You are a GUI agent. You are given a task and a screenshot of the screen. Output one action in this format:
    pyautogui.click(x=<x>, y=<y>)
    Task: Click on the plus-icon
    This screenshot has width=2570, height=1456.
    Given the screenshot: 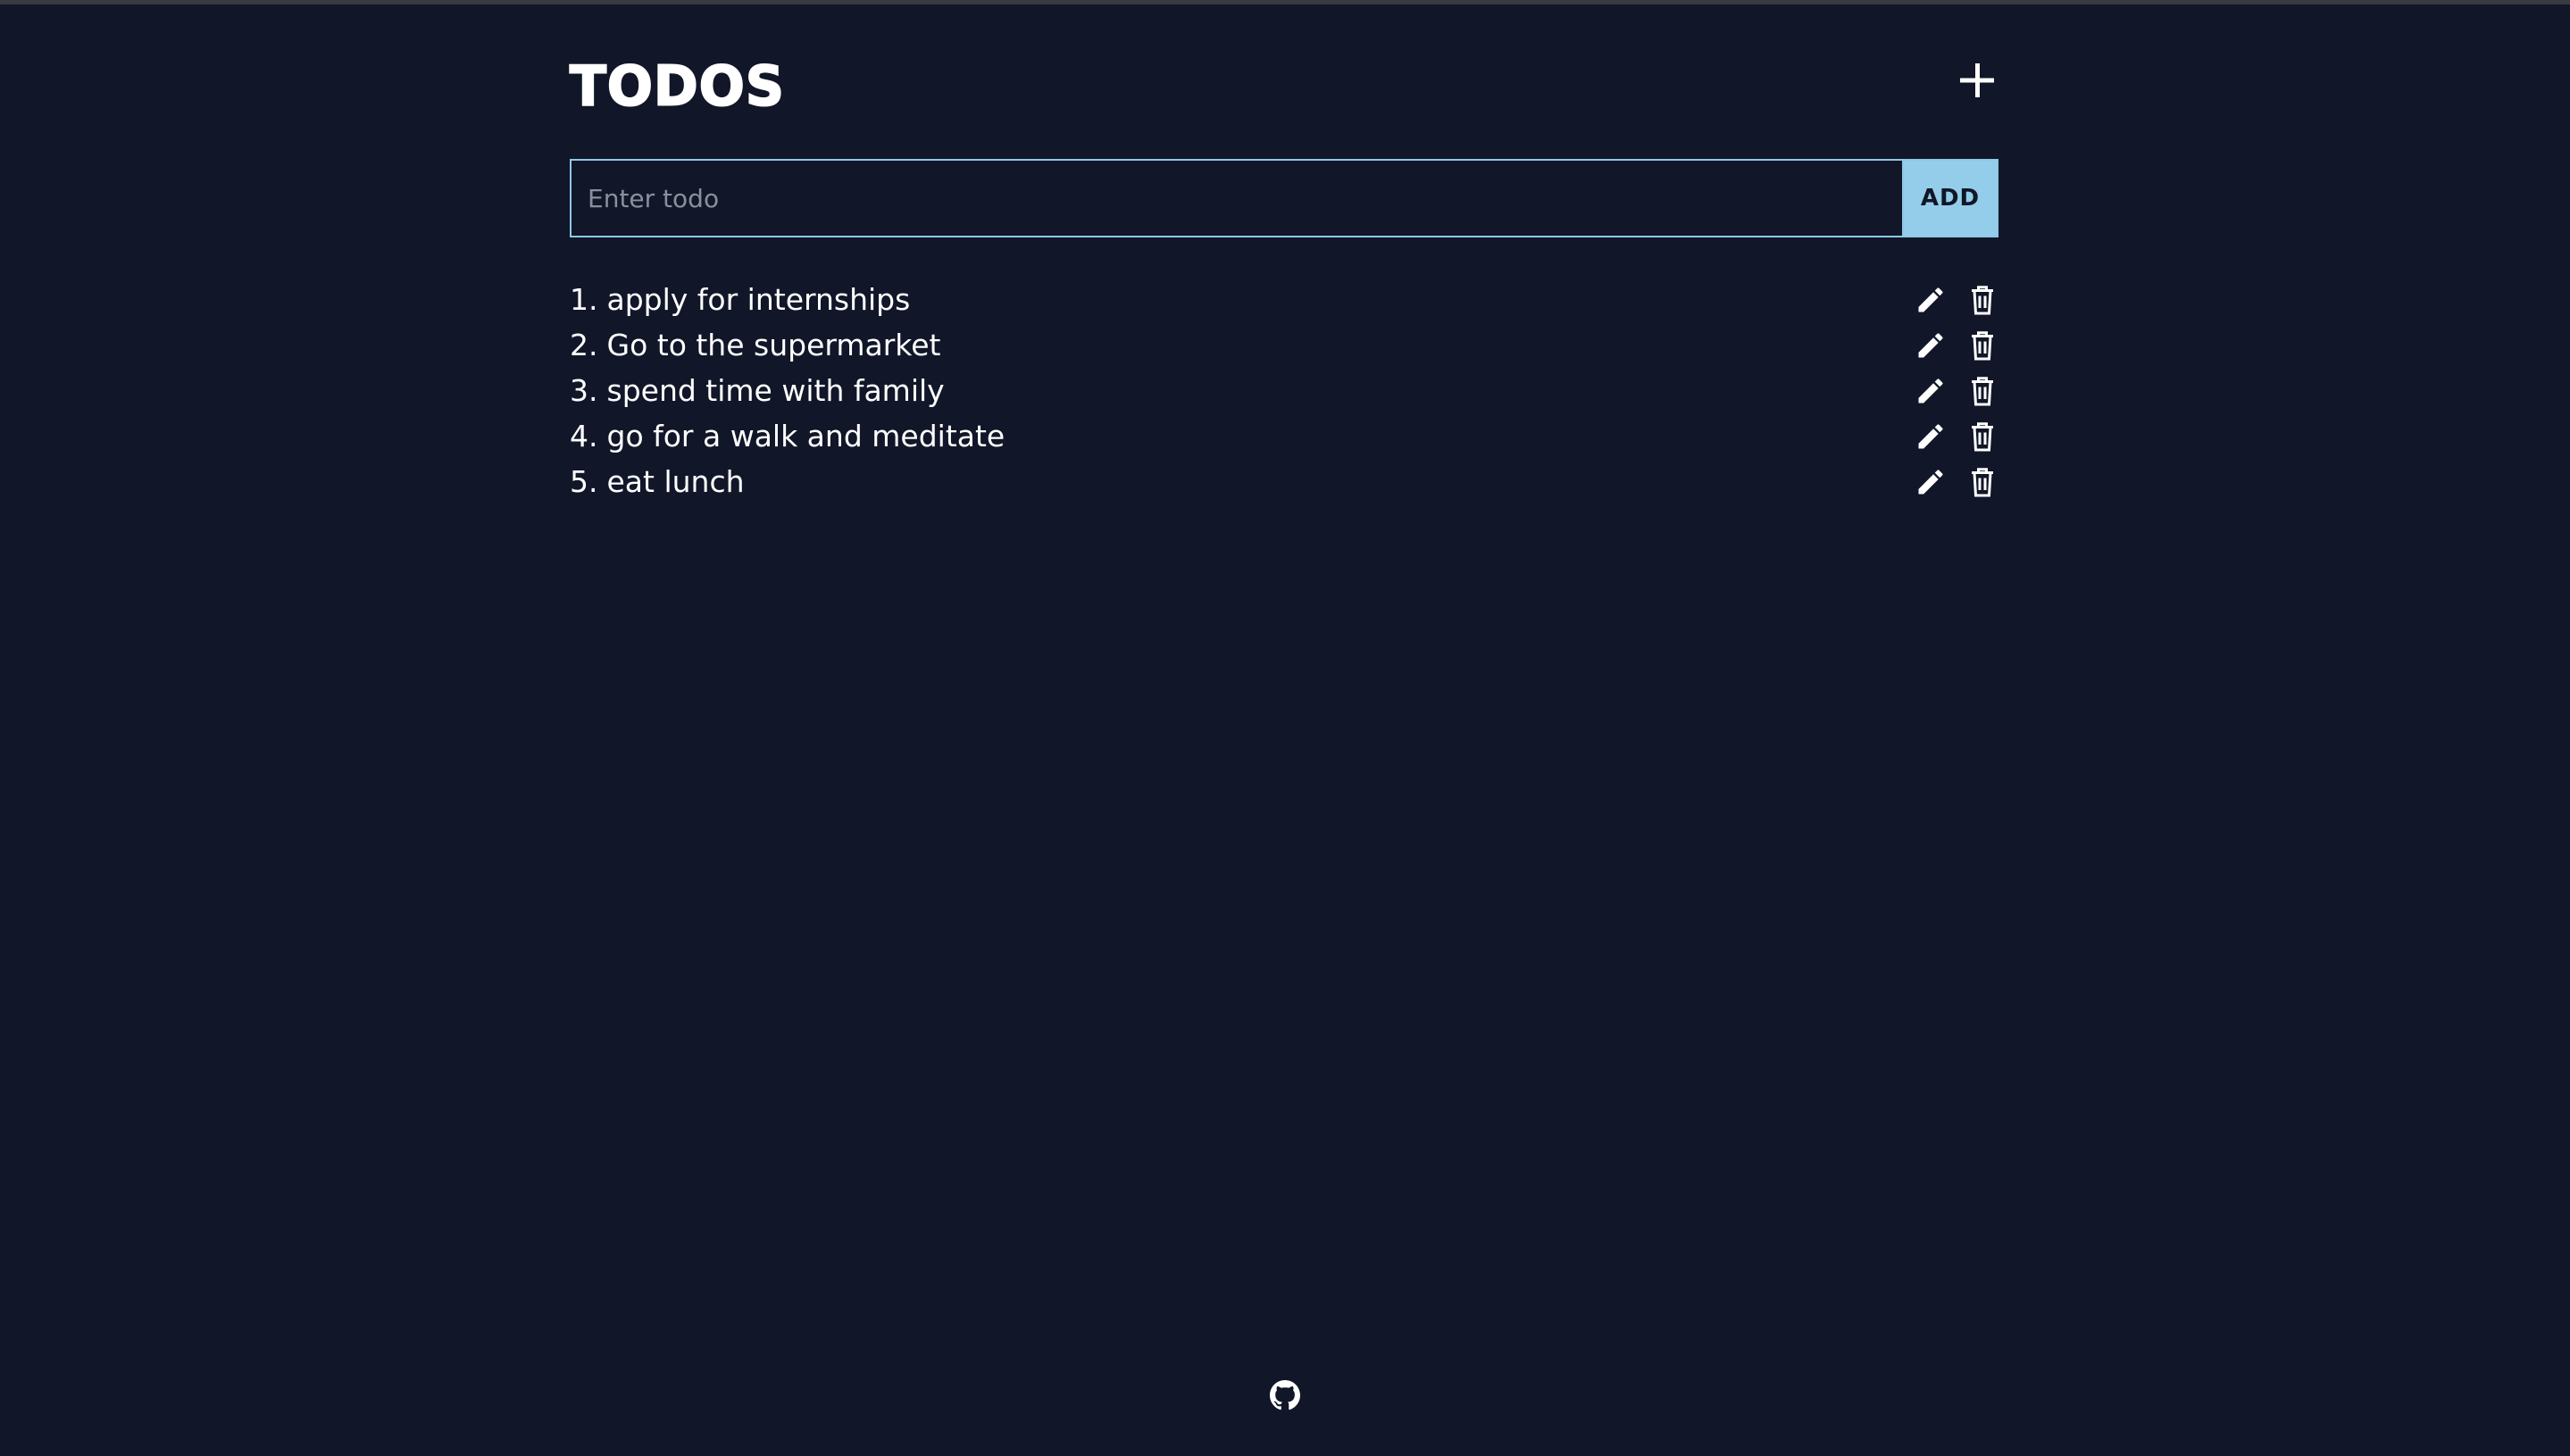 What is the action you would take?
    pyautogui.click(x=1977, y=80)
    